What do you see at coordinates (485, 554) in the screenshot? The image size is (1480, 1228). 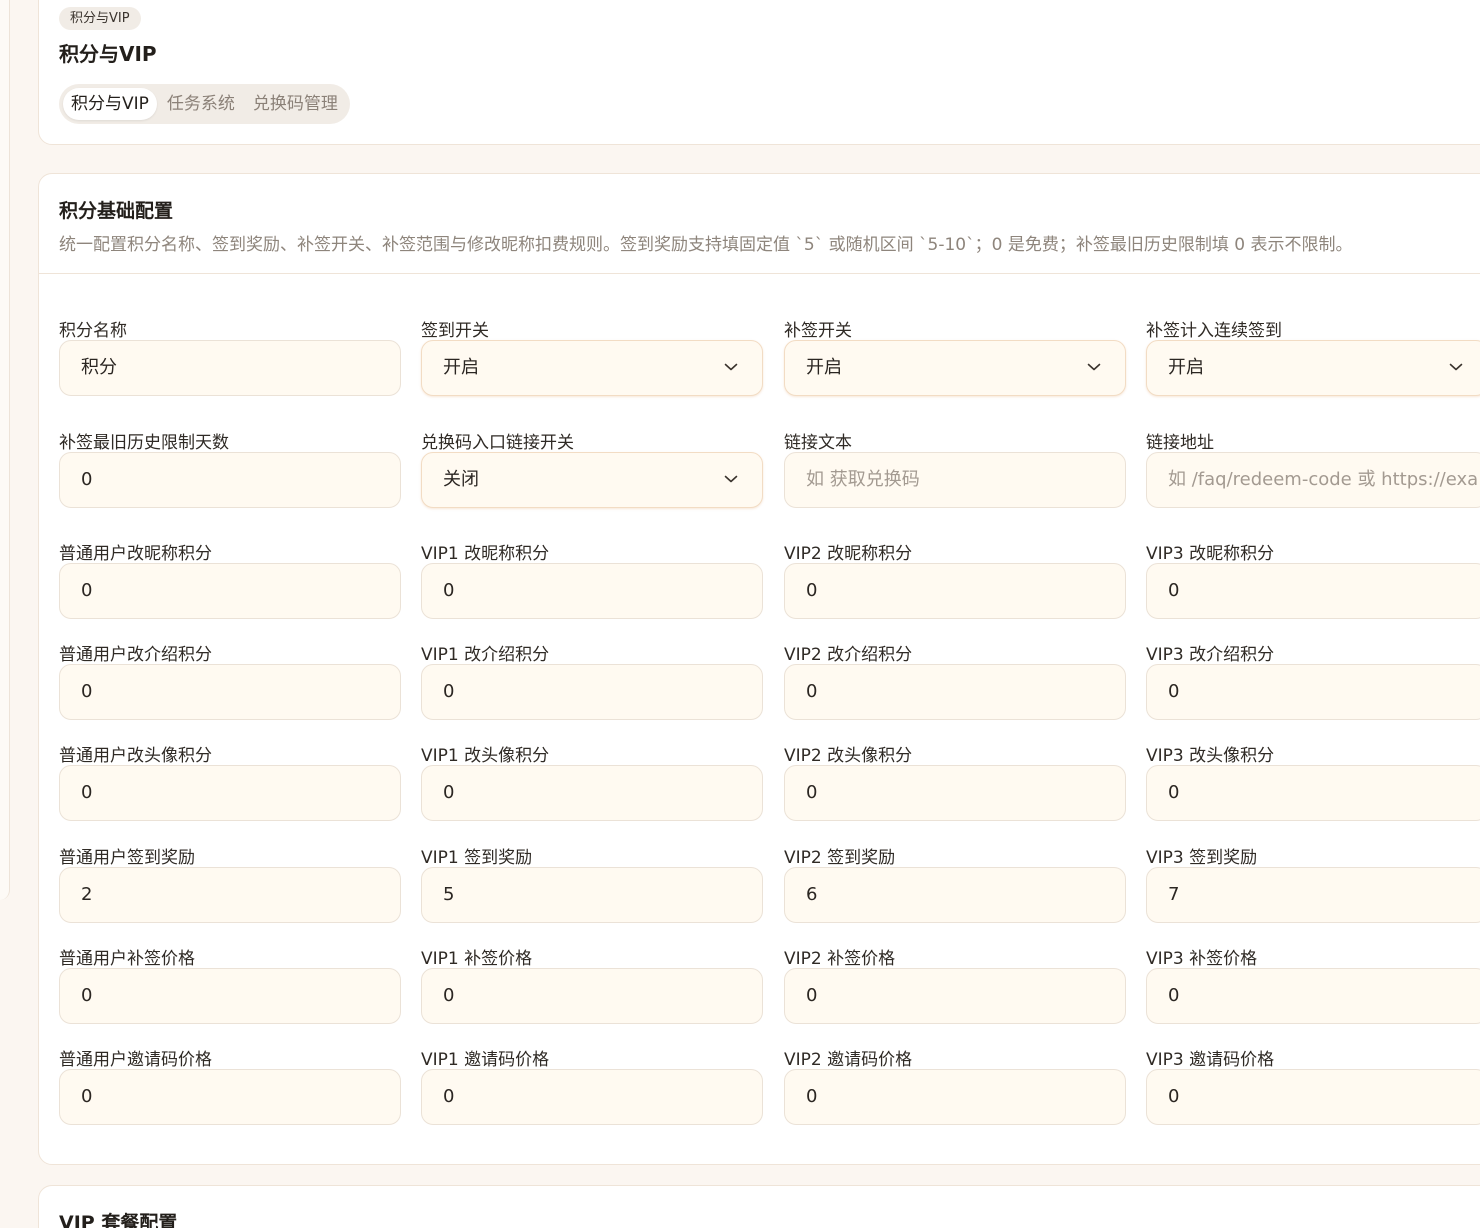 I see `field-label: VIP1 改昵称积分` at bounding box center [485, 554].